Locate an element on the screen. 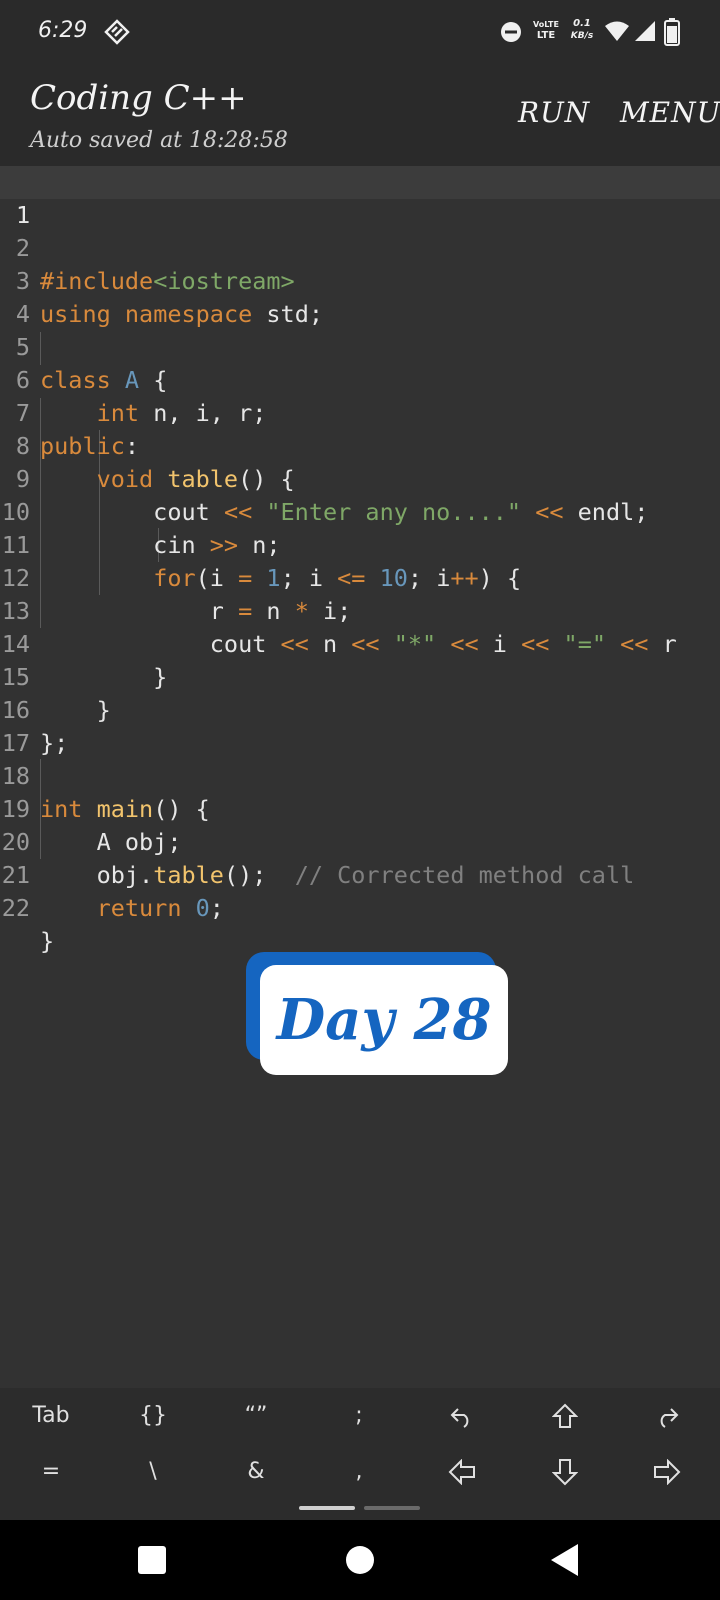 Image resolution: width=720 pixels, height=1600 pixels. code-line: 13 cout << n << "*" << i << "=" << r is located at coordinates (360, 610).